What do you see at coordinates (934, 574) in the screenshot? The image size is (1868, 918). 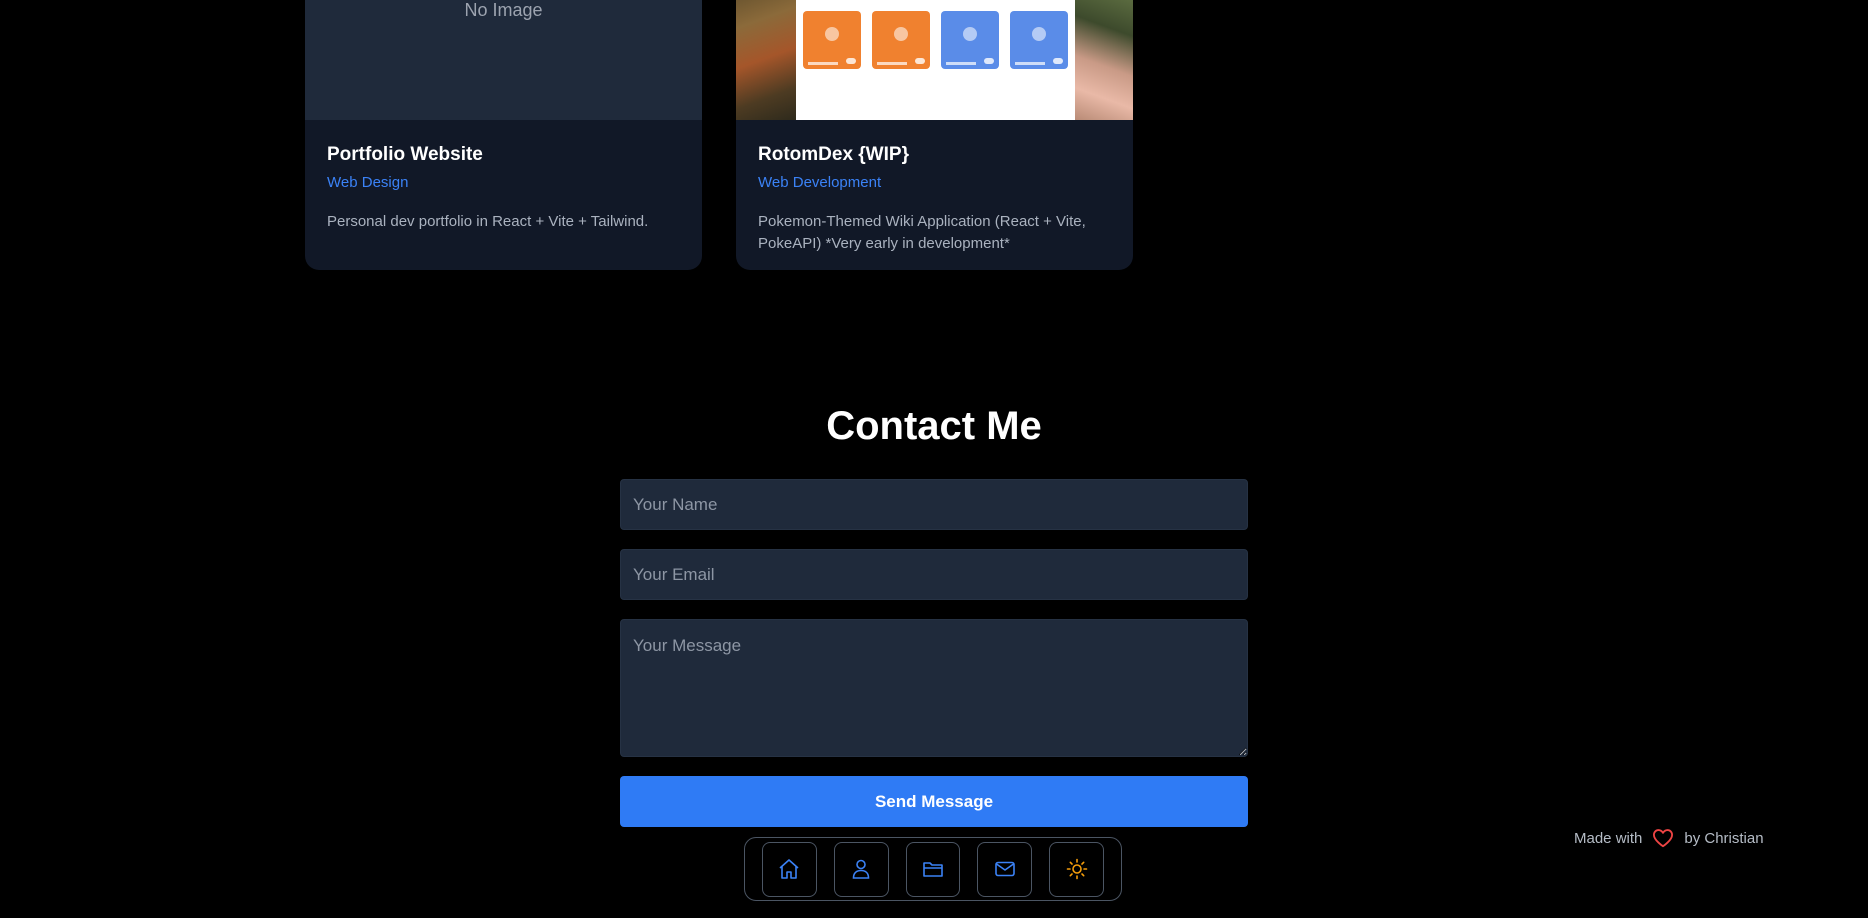 I see `email-input` at bounding box center [934, 574].